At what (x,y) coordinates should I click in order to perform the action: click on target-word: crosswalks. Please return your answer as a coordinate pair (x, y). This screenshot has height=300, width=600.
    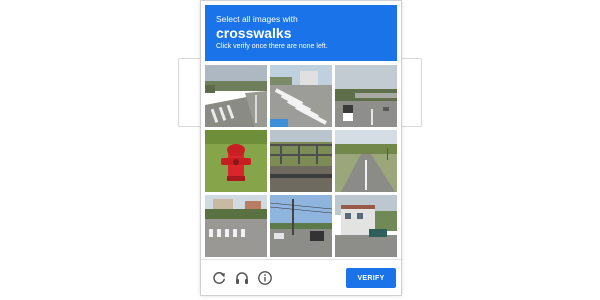
    Looking at the image, I should click on (254, 33).